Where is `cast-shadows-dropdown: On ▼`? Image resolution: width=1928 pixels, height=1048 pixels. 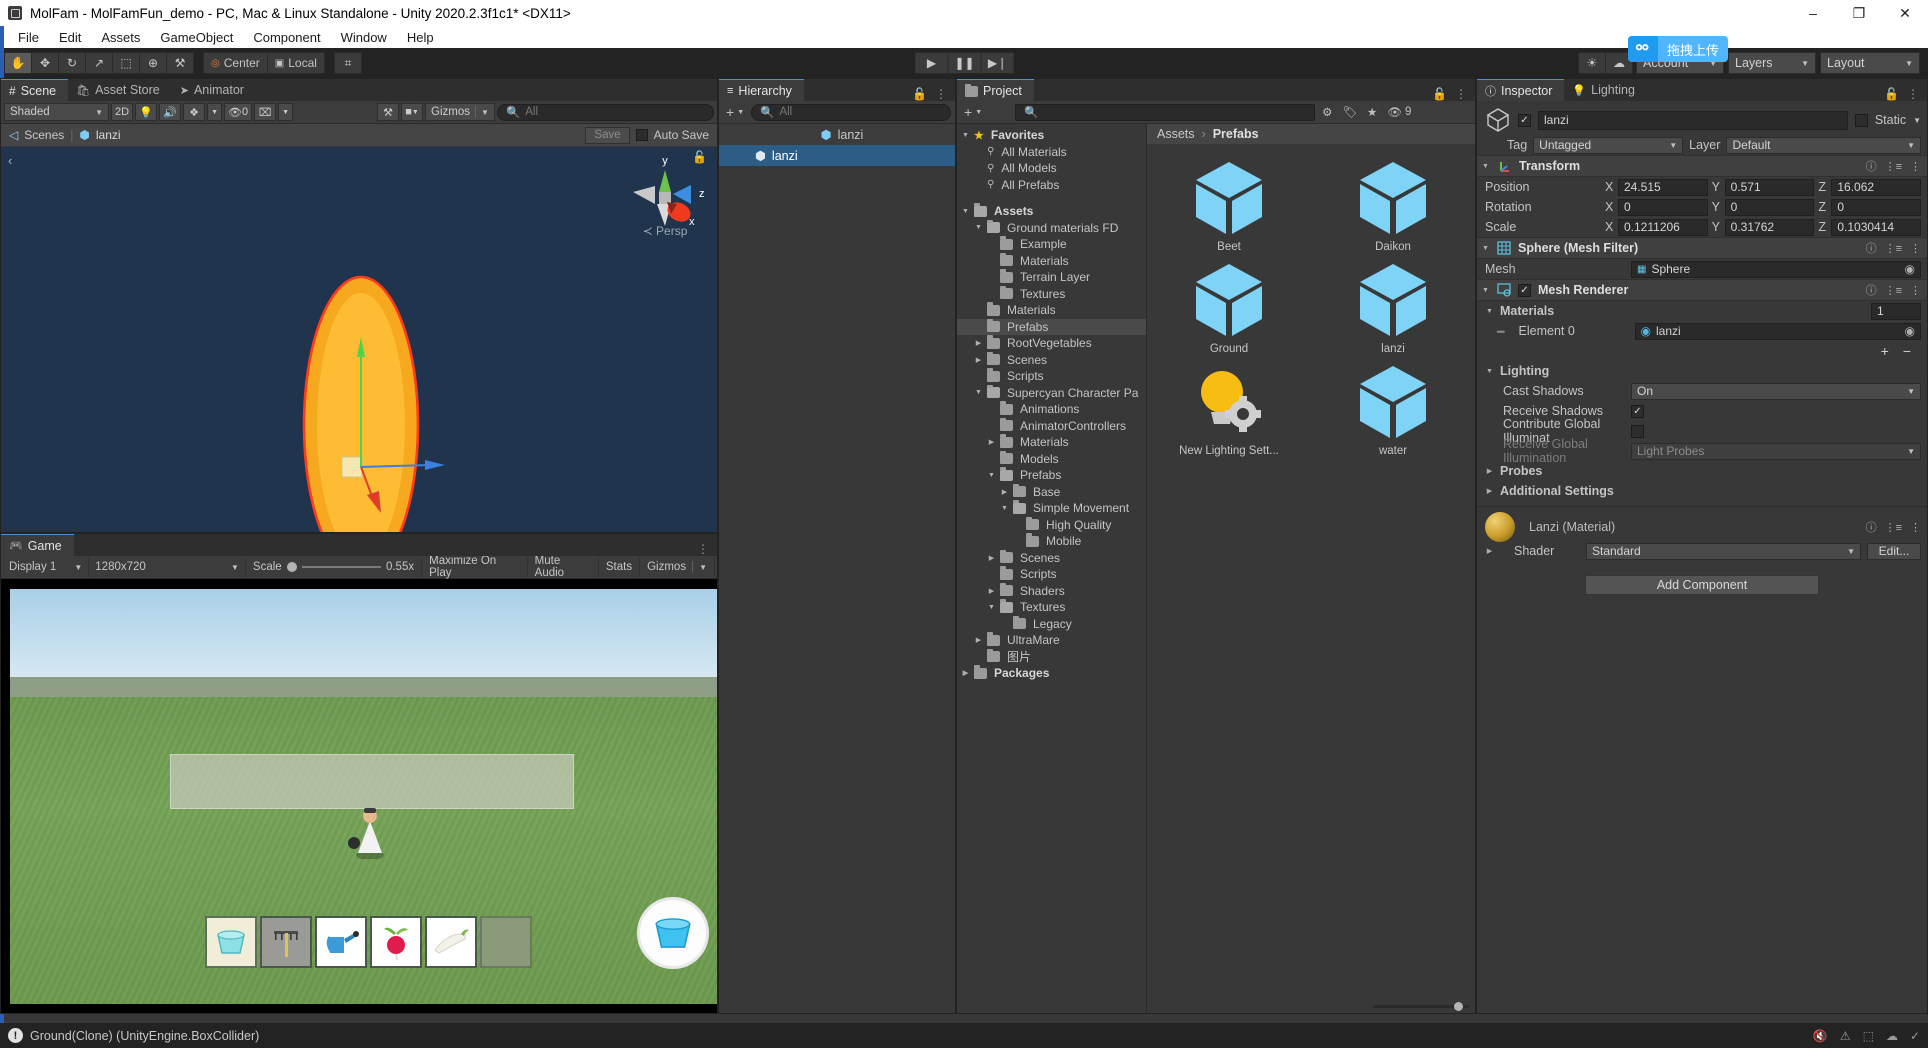
cast-shadows-dropdown: On ▼ is located at coordinates (1776, 391).